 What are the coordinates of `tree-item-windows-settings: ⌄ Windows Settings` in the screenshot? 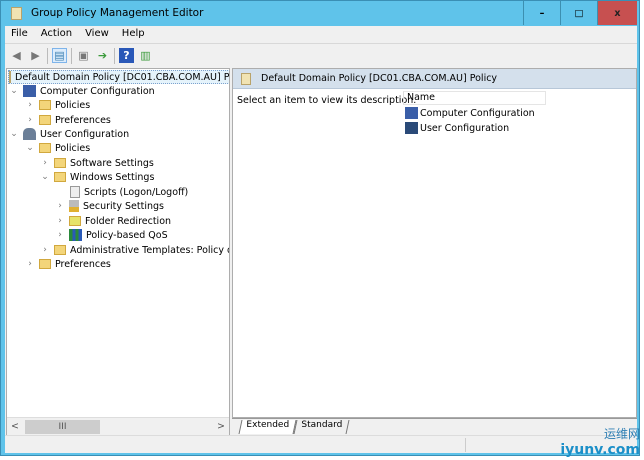 It's located at (97, 177).